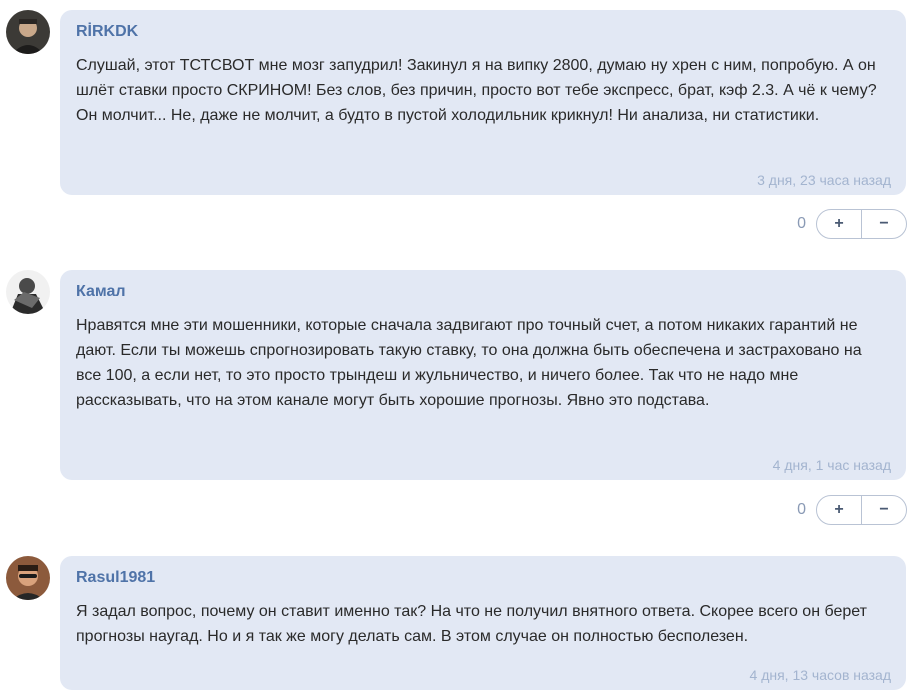  I want to click on avatar, so click(28, 578).